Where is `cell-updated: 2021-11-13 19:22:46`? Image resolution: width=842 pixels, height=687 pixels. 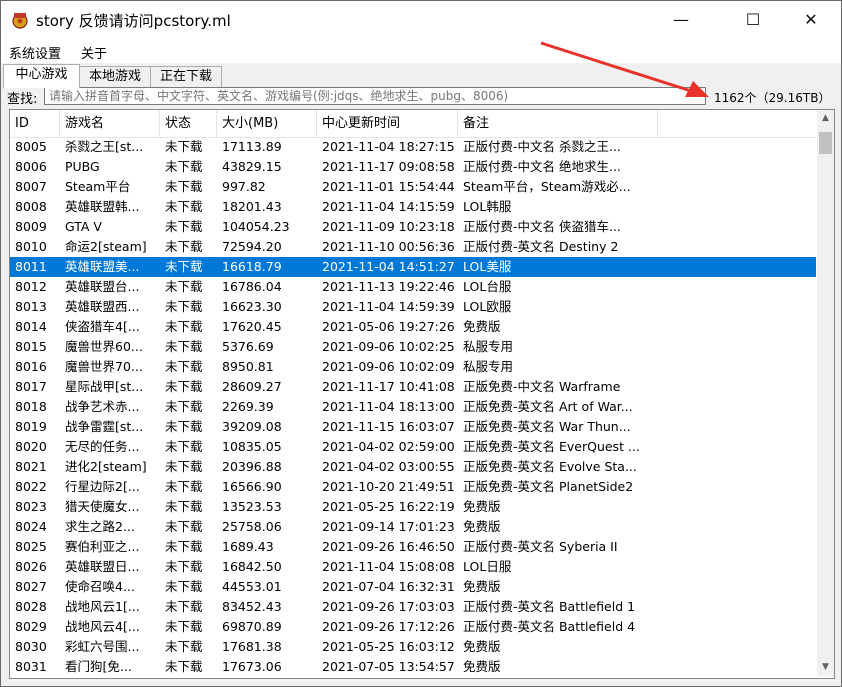 cell-updated: 2021-11-13 19:22:46 is located at coordinates (388, 286).